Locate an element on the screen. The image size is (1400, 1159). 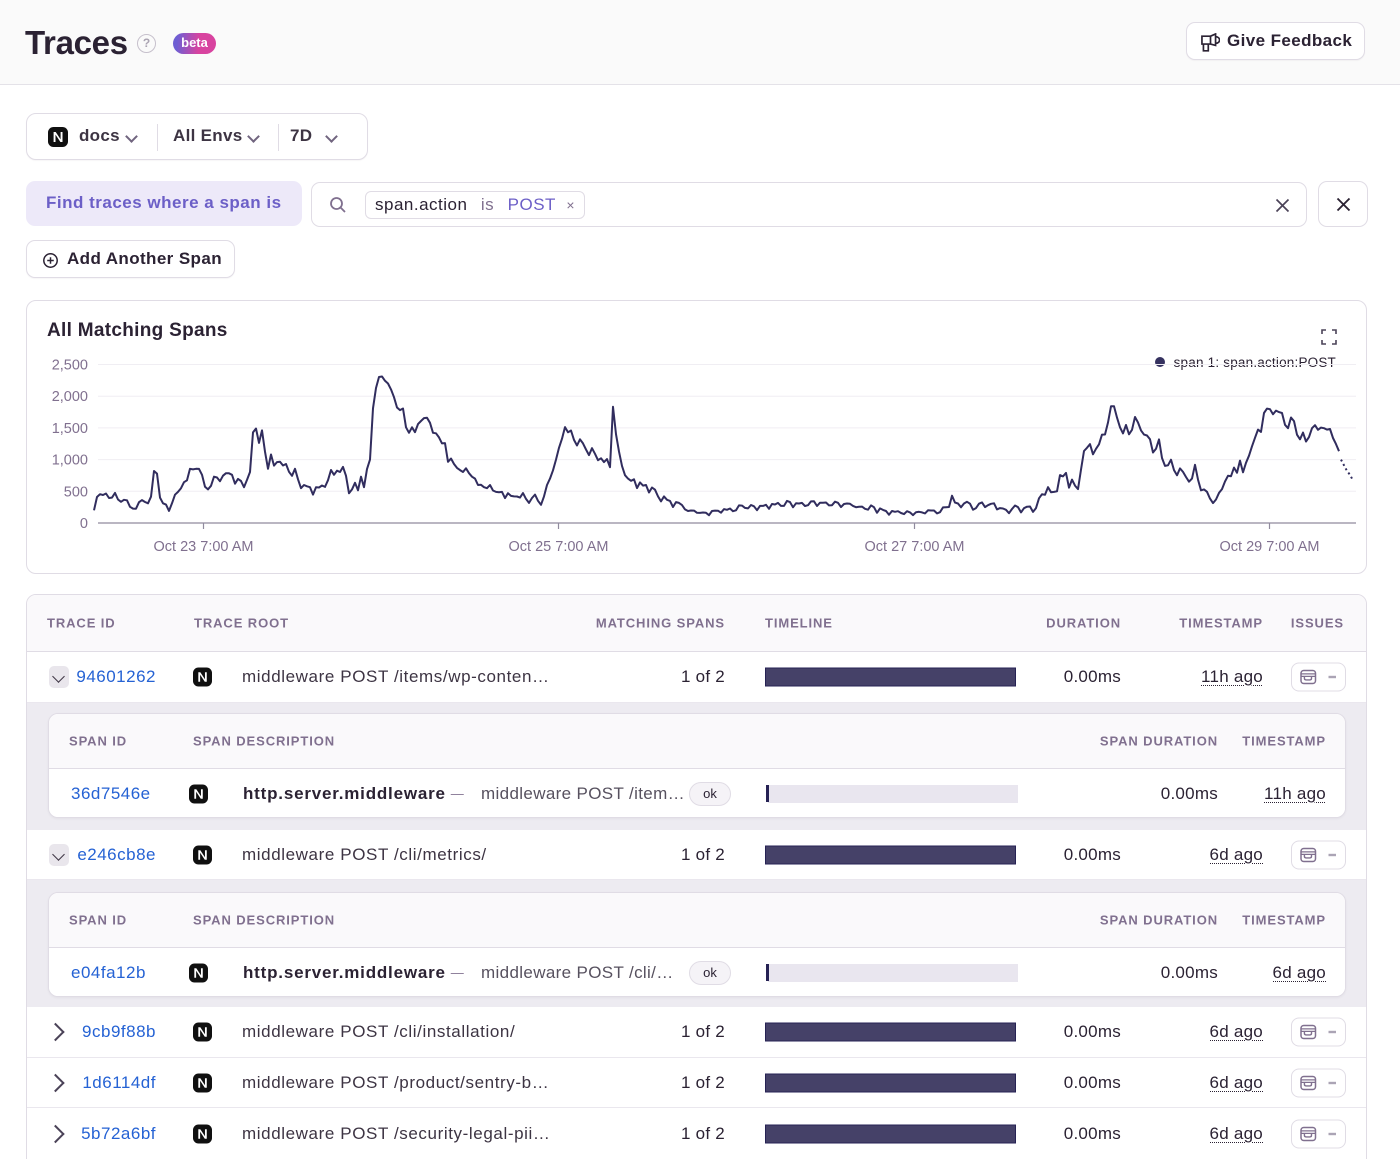
svg-text: 2,500 is located at coordinates (70, 366).